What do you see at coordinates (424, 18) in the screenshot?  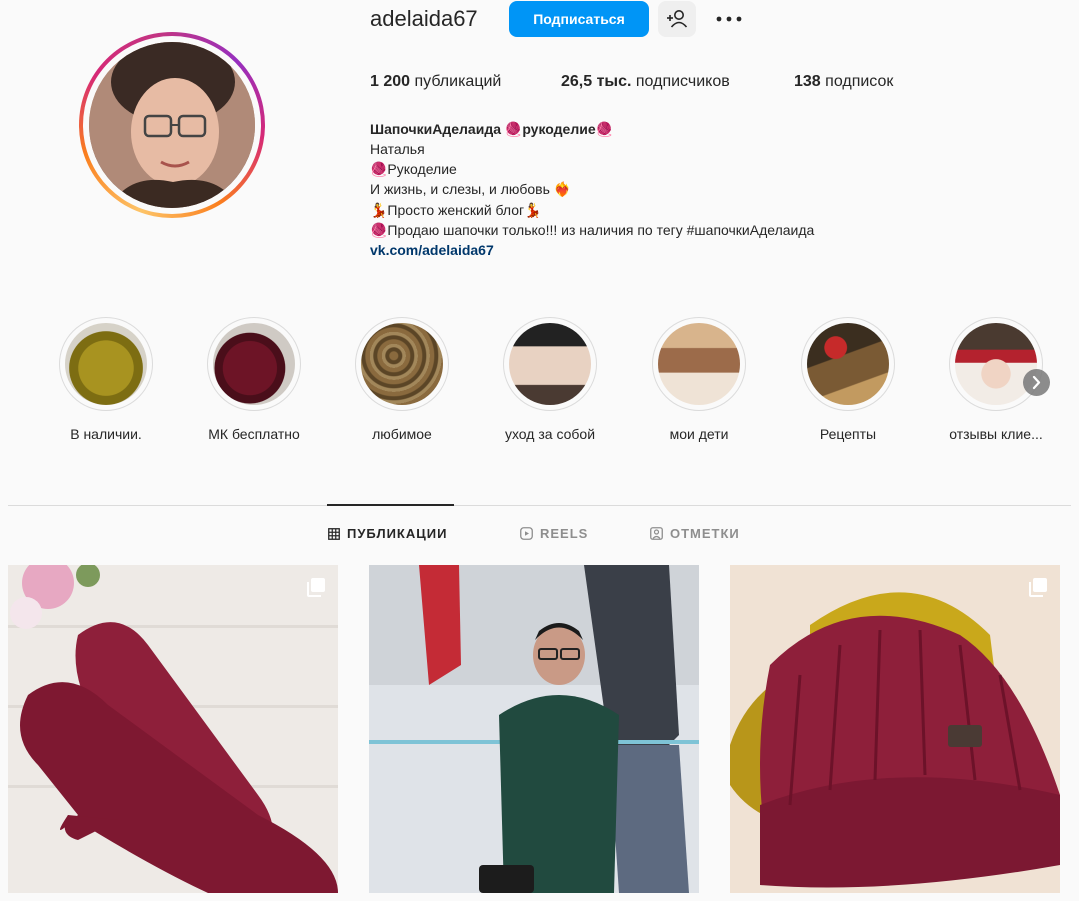 I see `profile-username: adelaida67` at bounding box center [424, 18].